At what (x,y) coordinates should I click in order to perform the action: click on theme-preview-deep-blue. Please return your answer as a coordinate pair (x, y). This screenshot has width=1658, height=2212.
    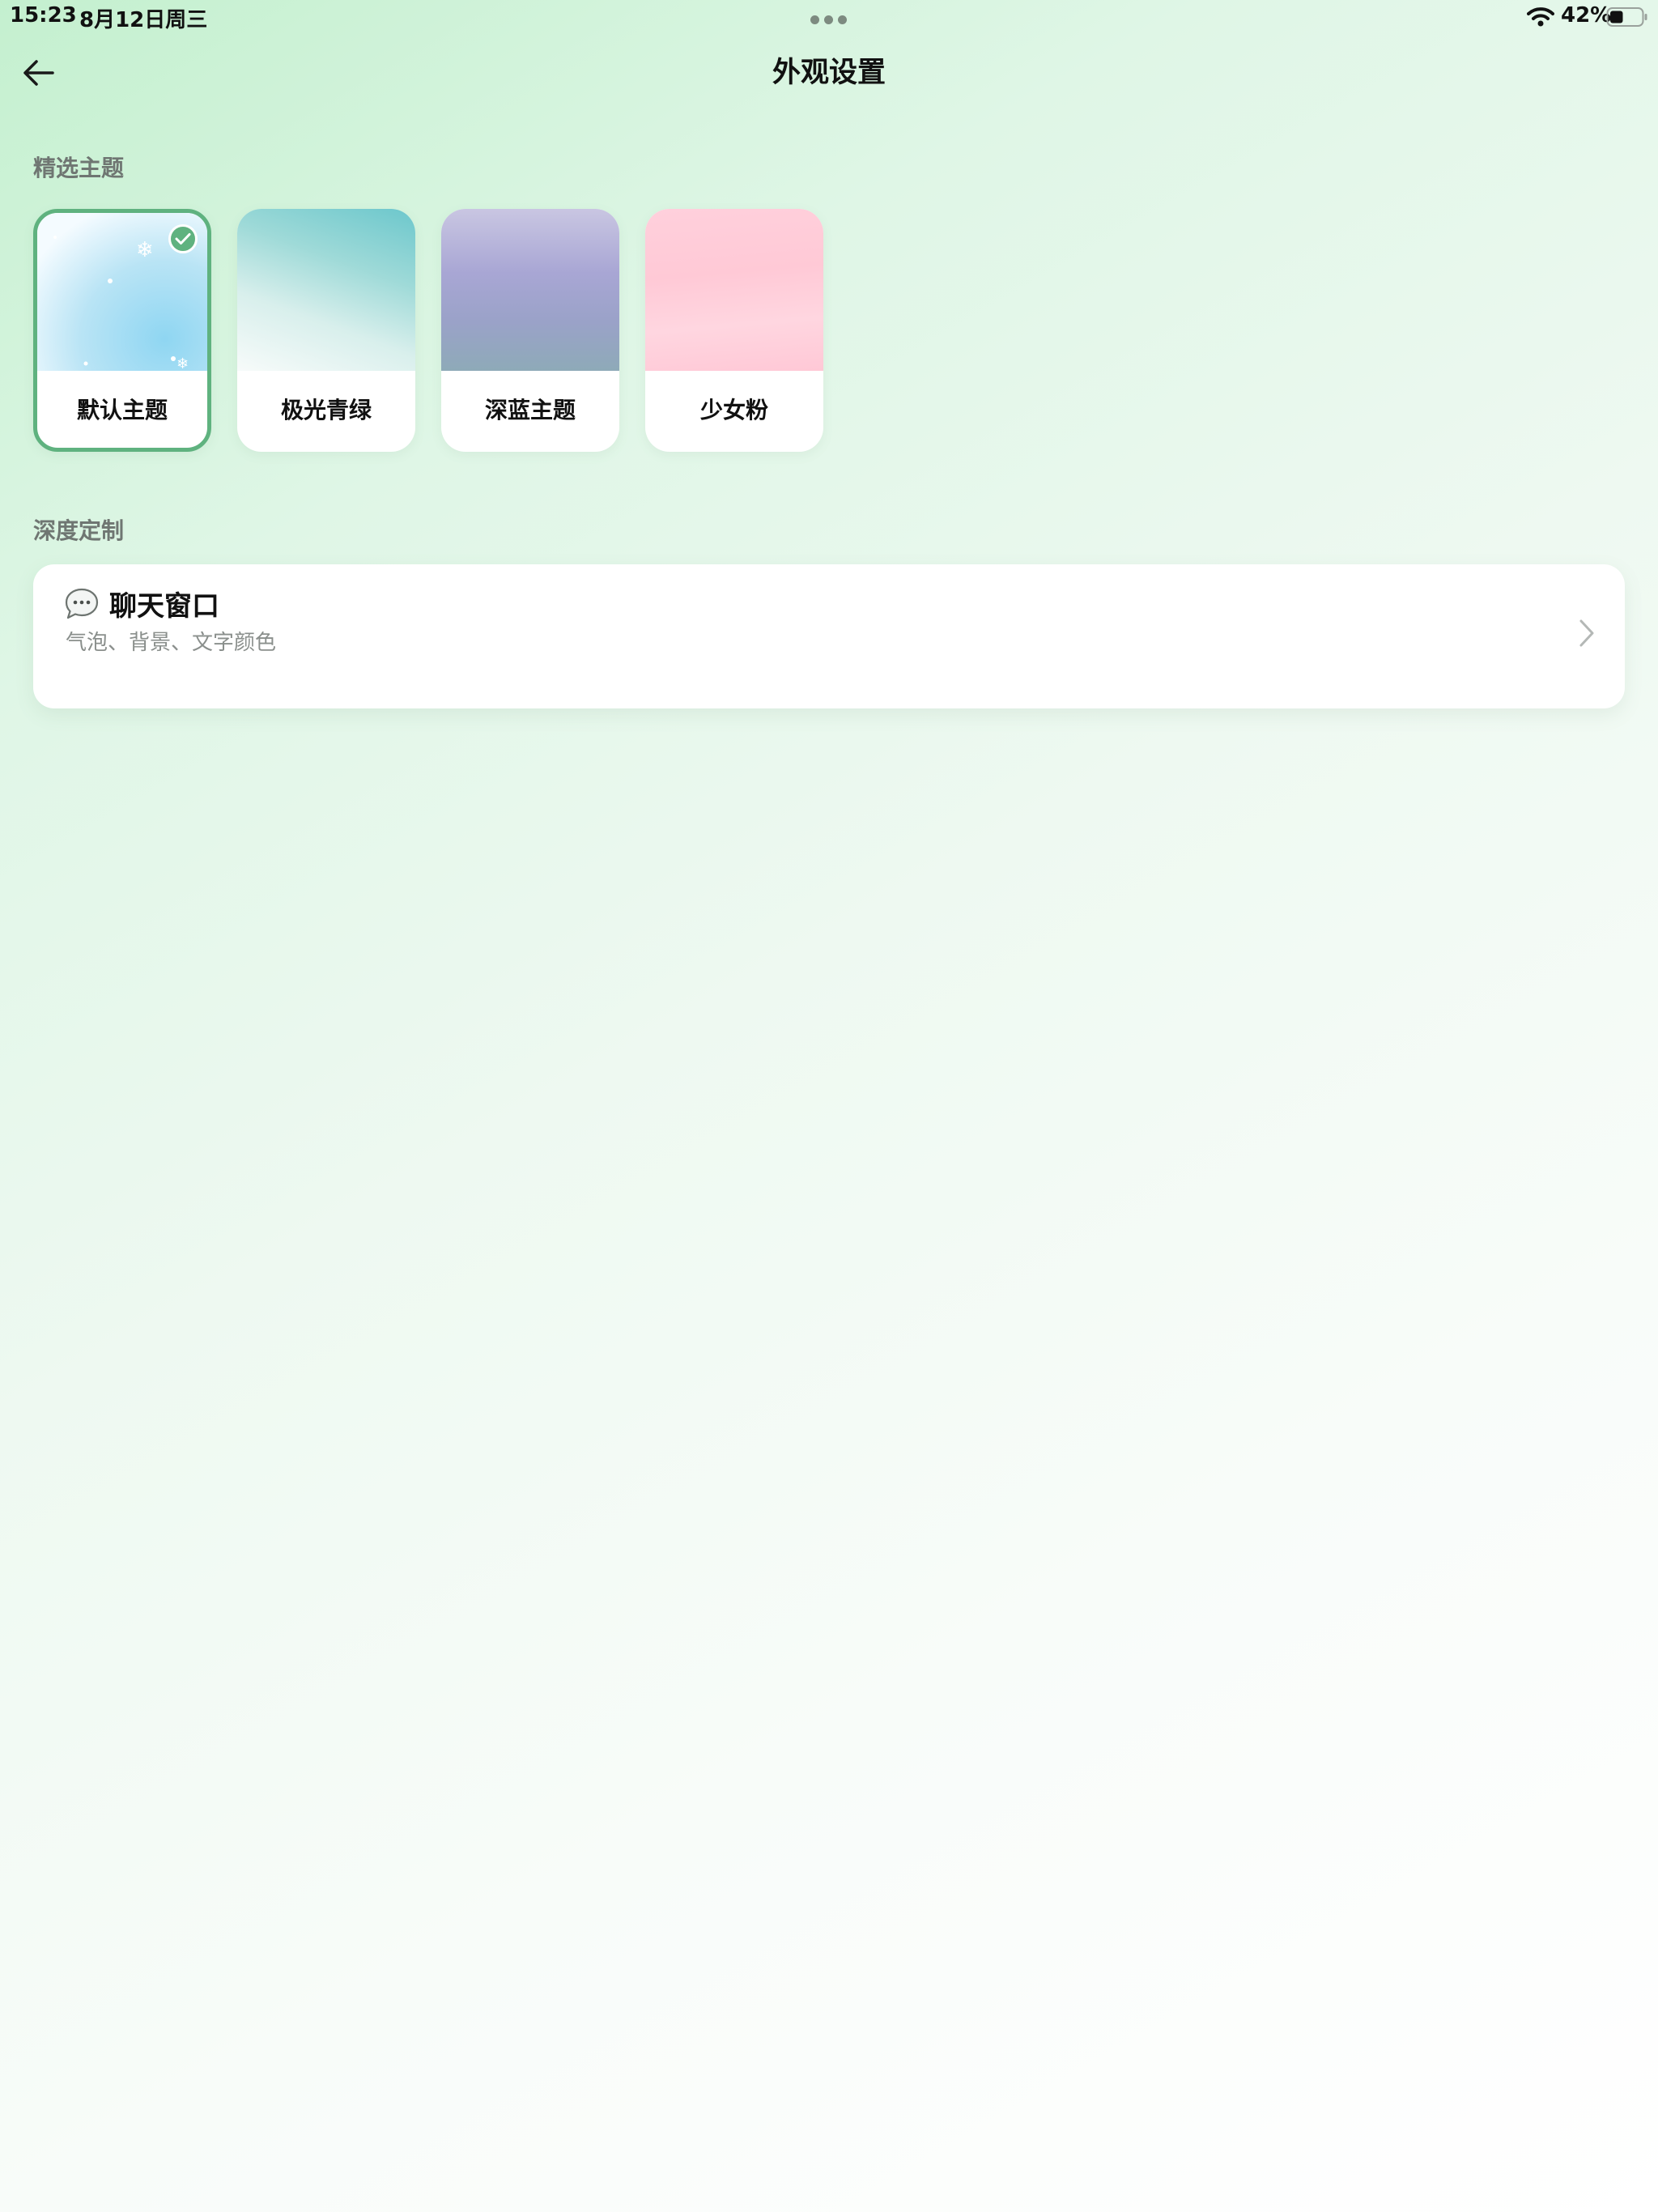
    Looking at the image, I should click on (530, 290).